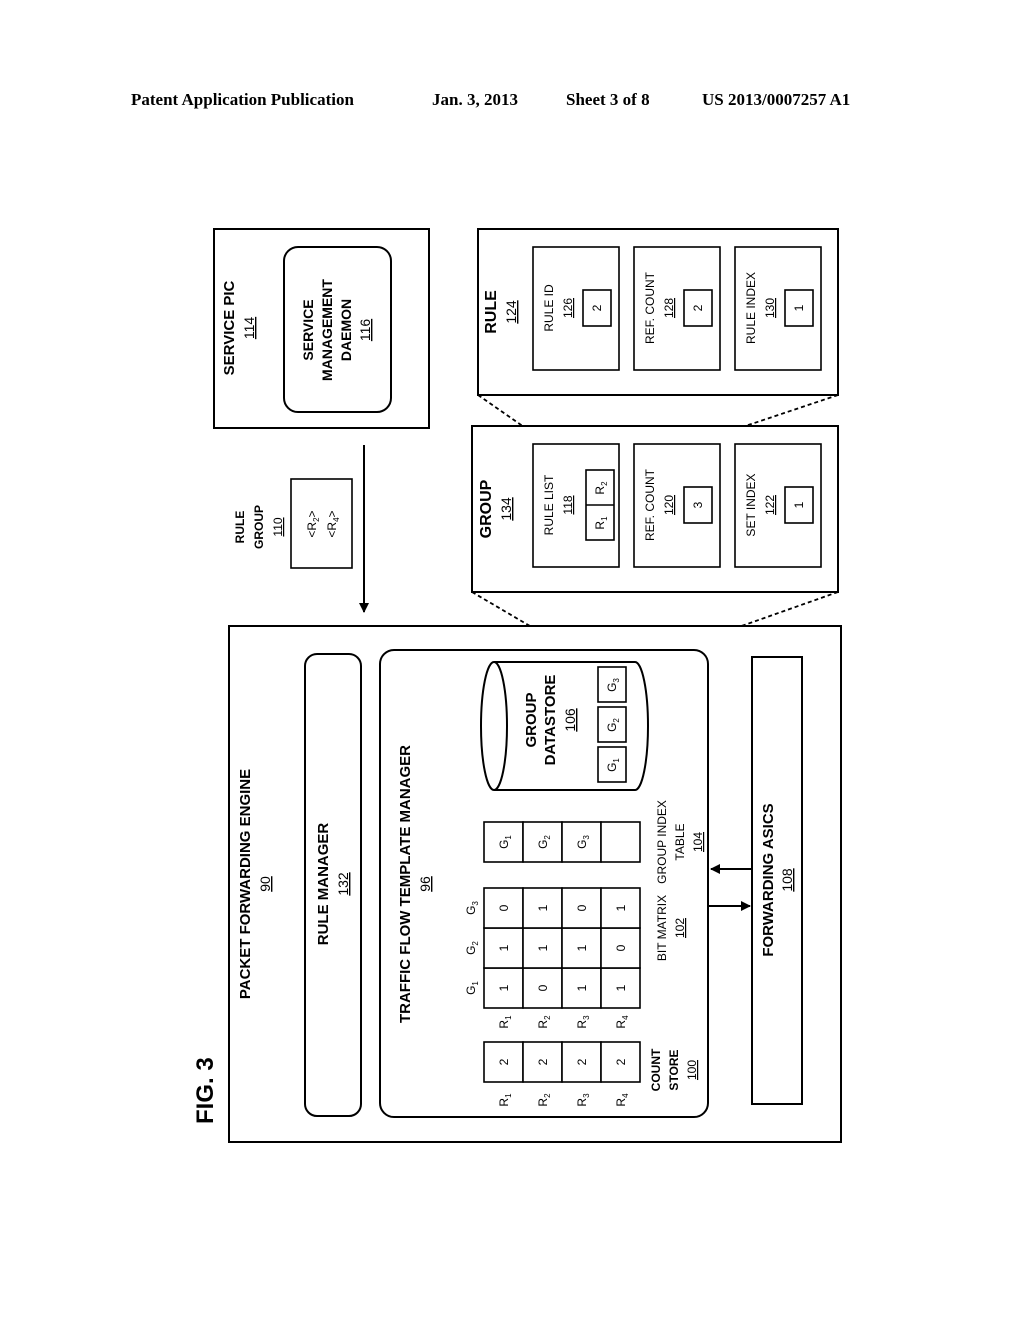  Describe the element at coordinates (494, 726) in the screenshot. I see `group-datastore-top` at that location.